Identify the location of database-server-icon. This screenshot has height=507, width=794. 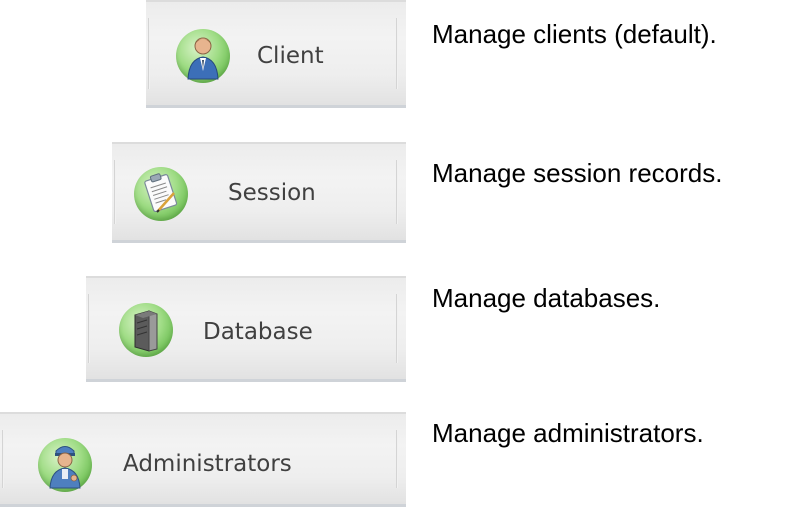
(146, 330).